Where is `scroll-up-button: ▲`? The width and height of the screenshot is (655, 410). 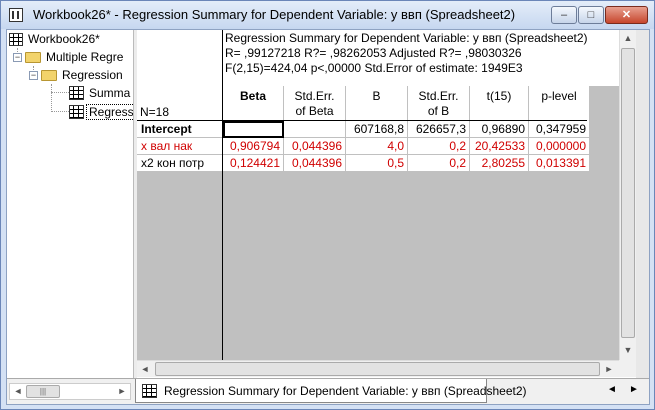 scroll-up-button: ▲ is located at coordinates (628, 38).